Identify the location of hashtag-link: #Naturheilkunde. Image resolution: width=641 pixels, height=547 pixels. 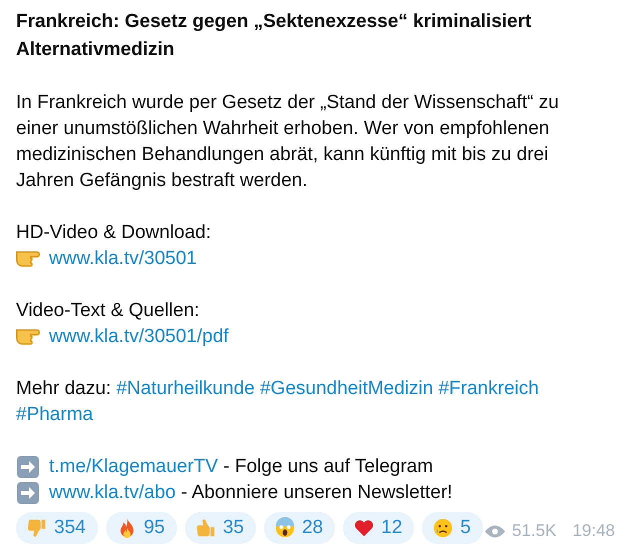
(185, 388).